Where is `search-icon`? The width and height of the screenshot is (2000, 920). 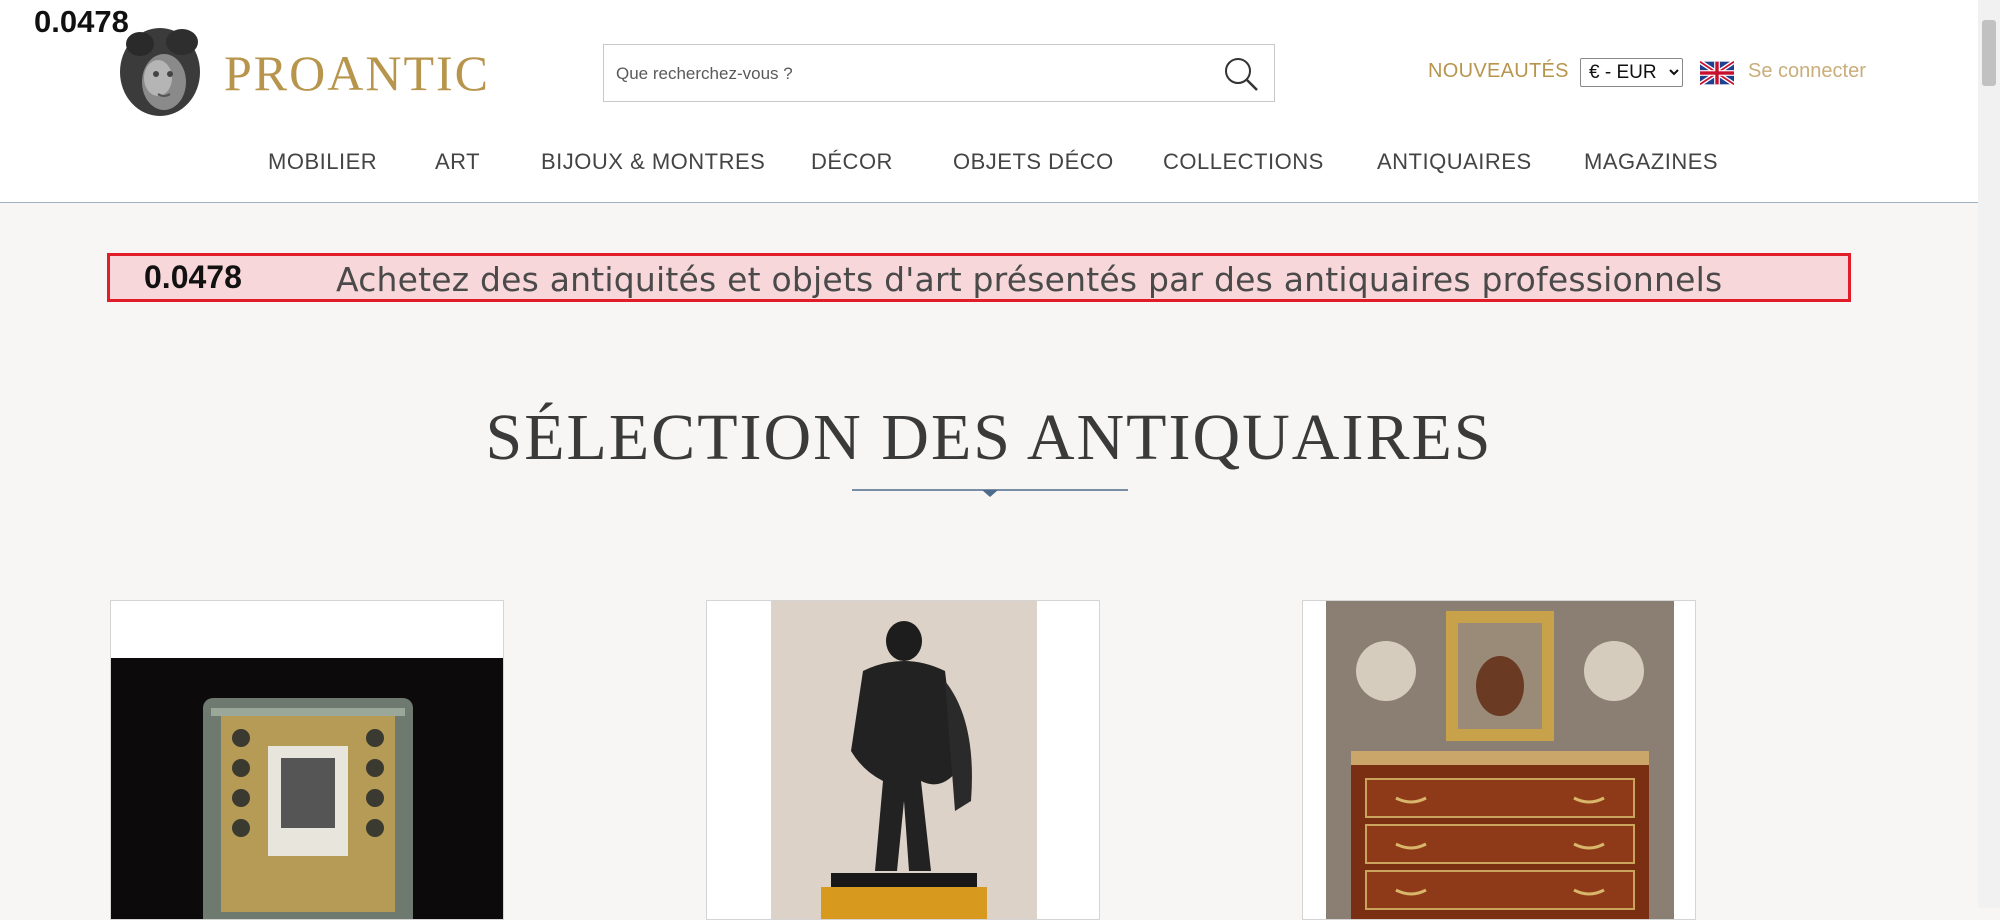
search-icon is located at coordinates (1241, 74).